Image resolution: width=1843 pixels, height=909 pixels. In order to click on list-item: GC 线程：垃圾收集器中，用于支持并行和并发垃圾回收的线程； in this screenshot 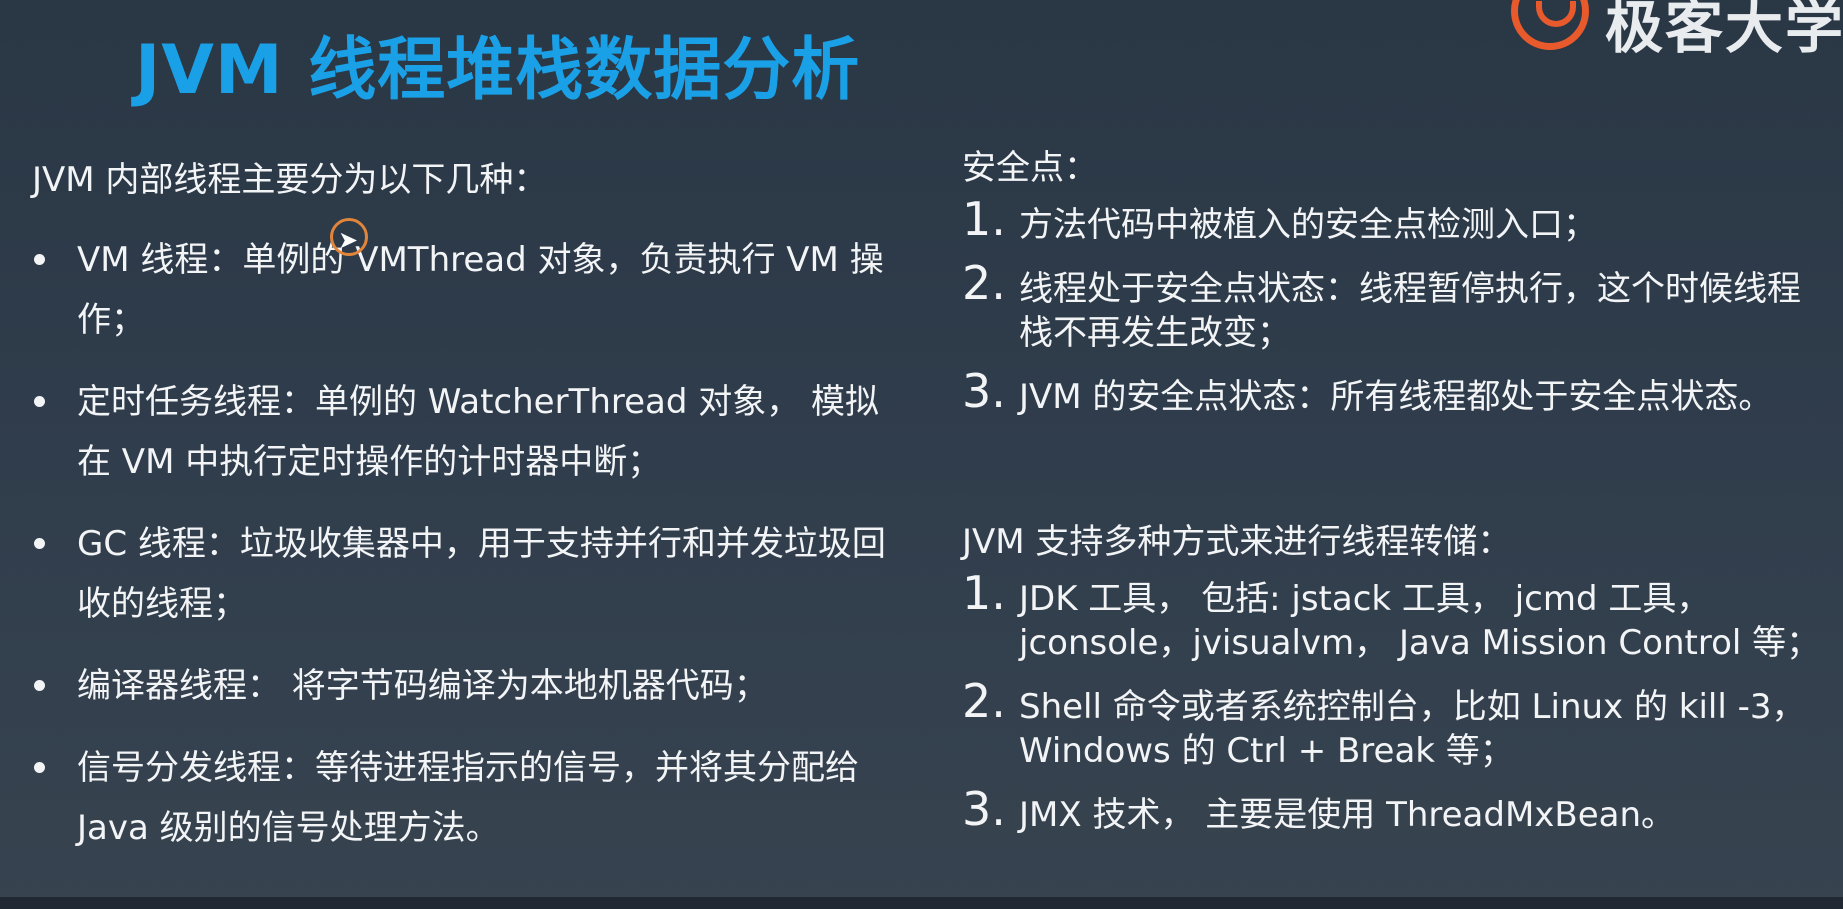, I will do `click(472, 574)`.